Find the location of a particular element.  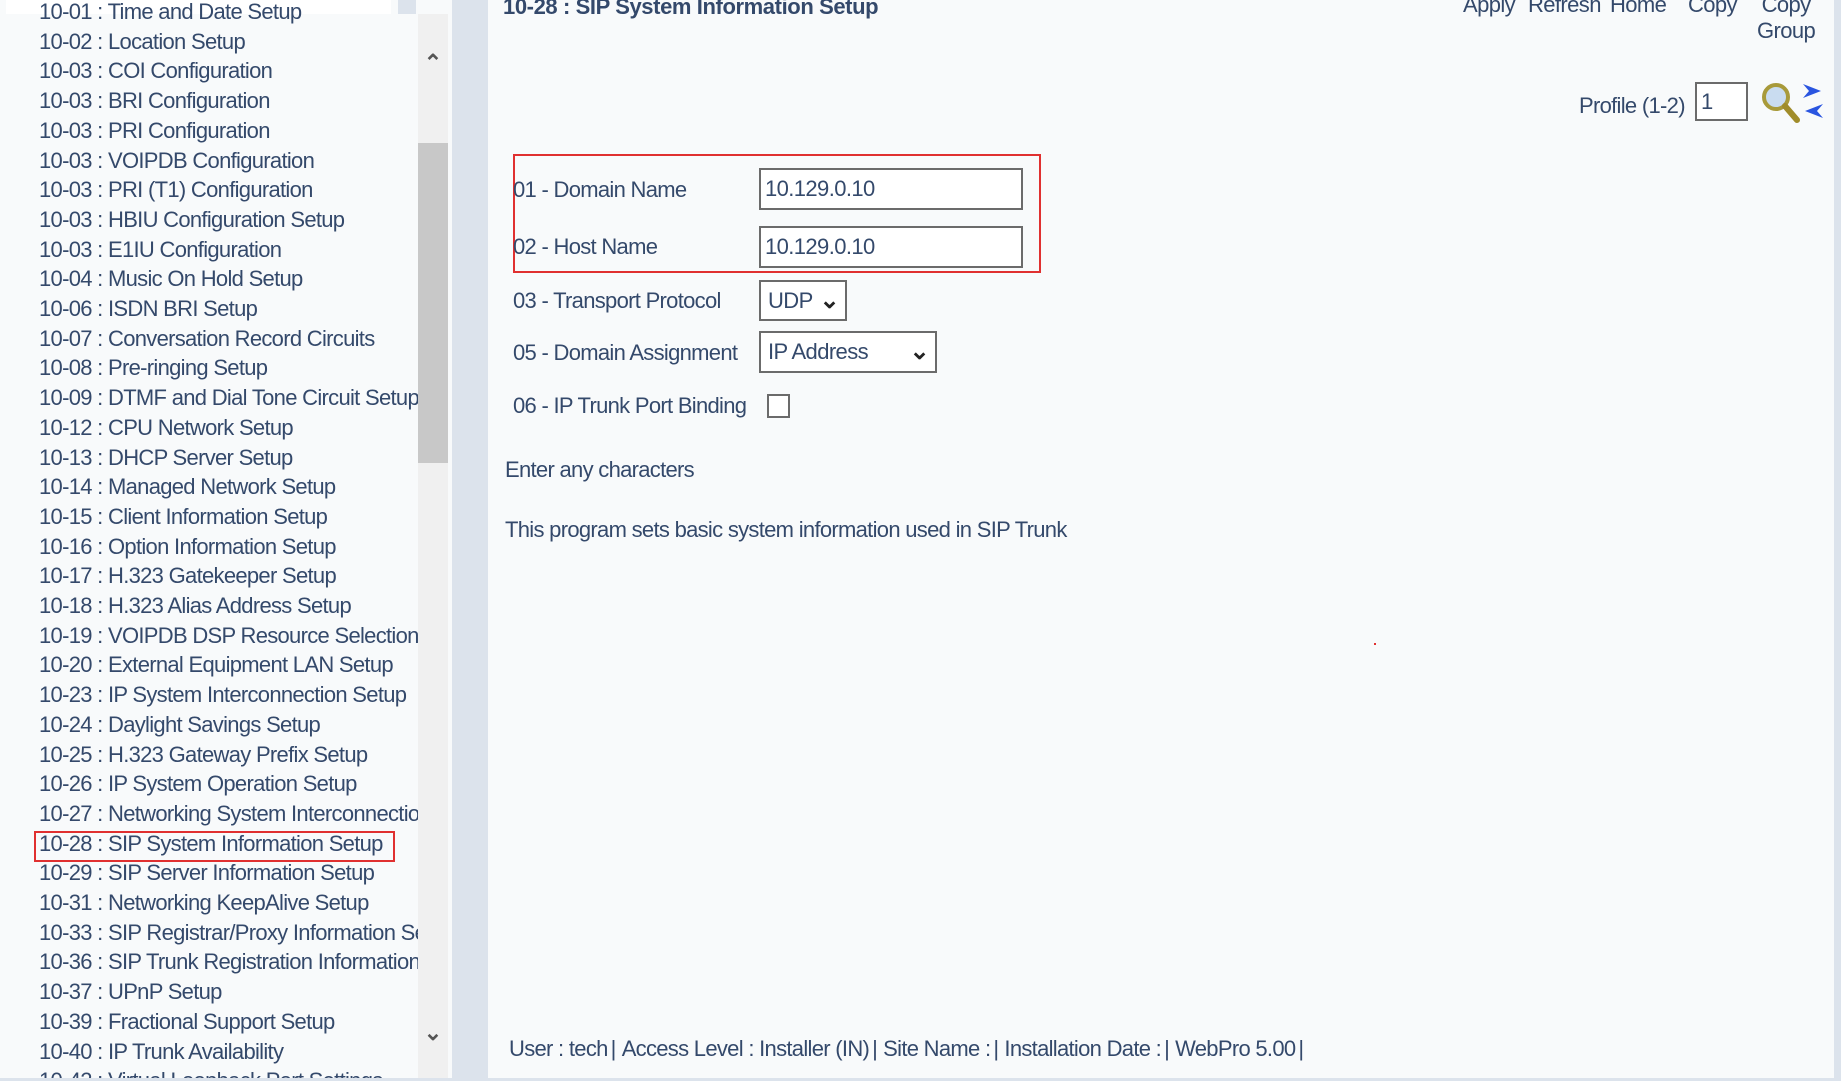

sidebar-item: 10-20 : External Equipment LAN Setup is located at coordinates (216, 665).